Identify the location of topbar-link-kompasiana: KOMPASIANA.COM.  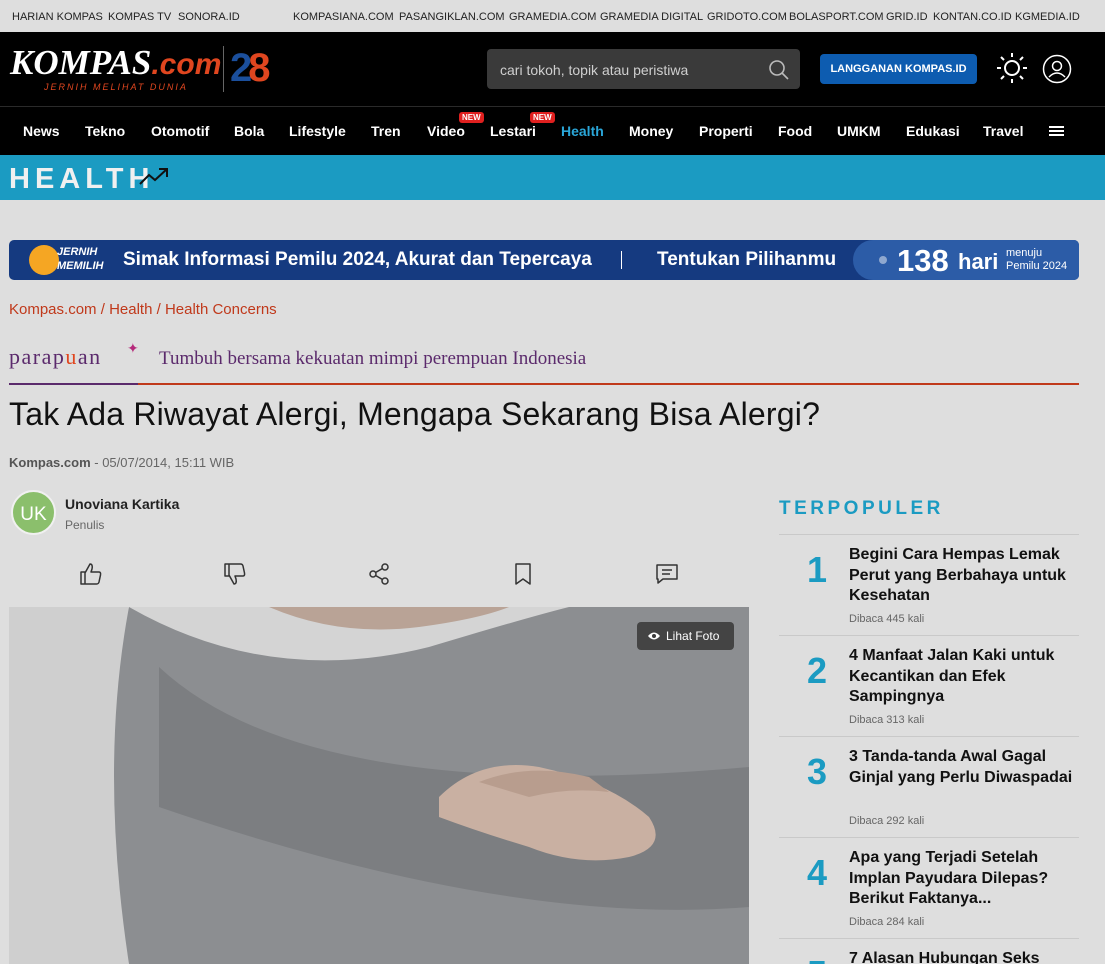
(343, 17).